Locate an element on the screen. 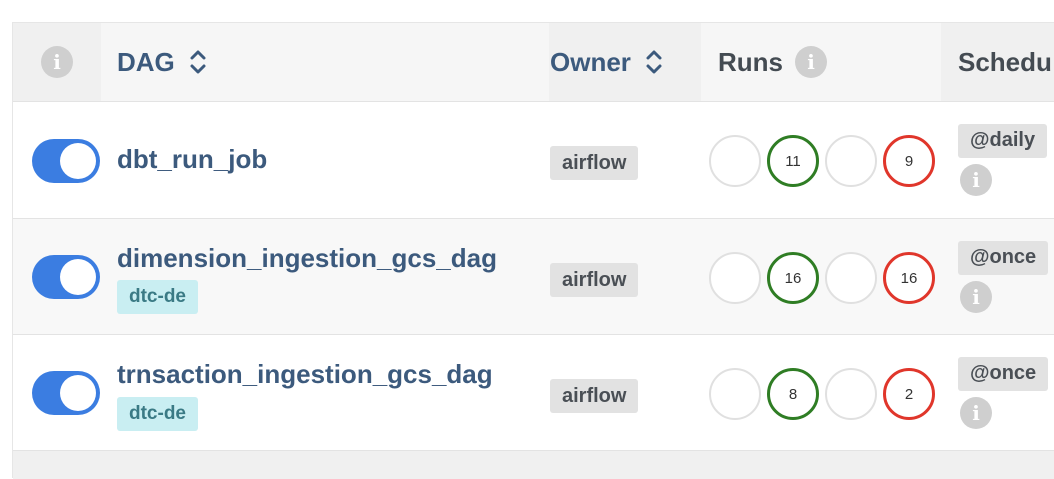  header-owner-label: Owner is located at coordinates (590, 62).